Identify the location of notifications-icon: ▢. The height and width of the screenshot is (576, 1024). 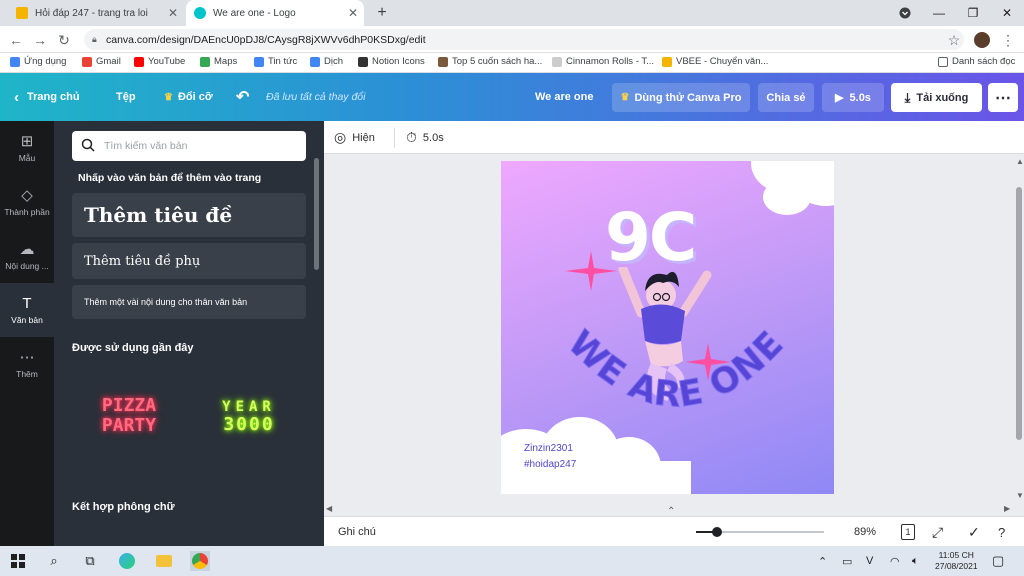
(998, 561).